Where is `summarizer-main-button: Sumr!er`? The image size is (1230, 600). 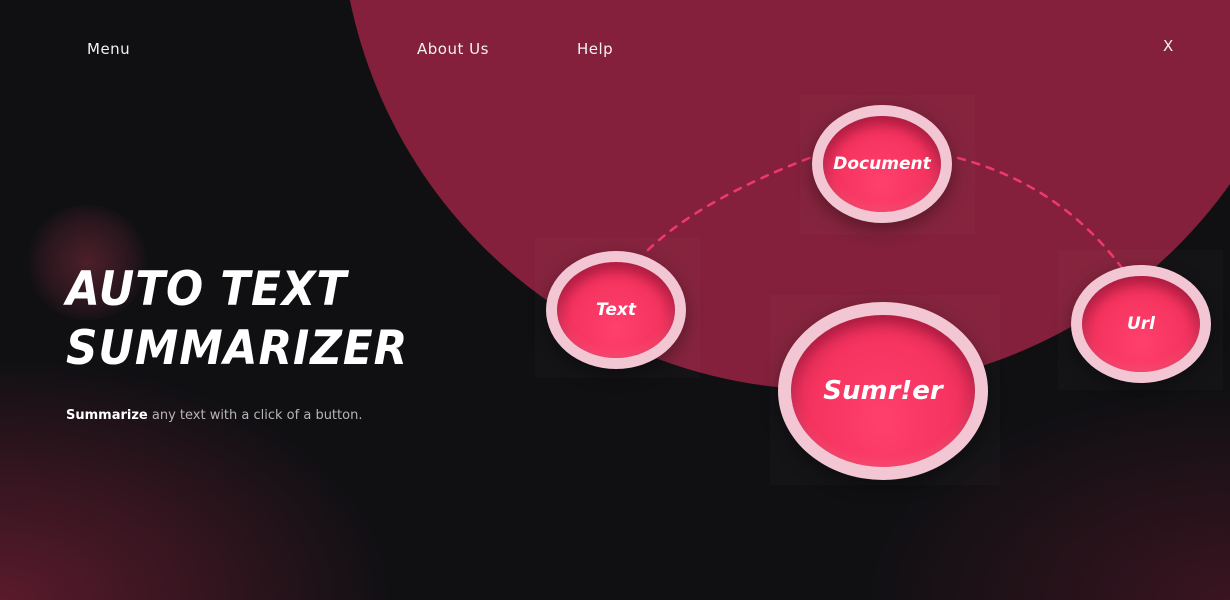 summarizer-main-button: Sumr!er is located at coordinates (883, 391).